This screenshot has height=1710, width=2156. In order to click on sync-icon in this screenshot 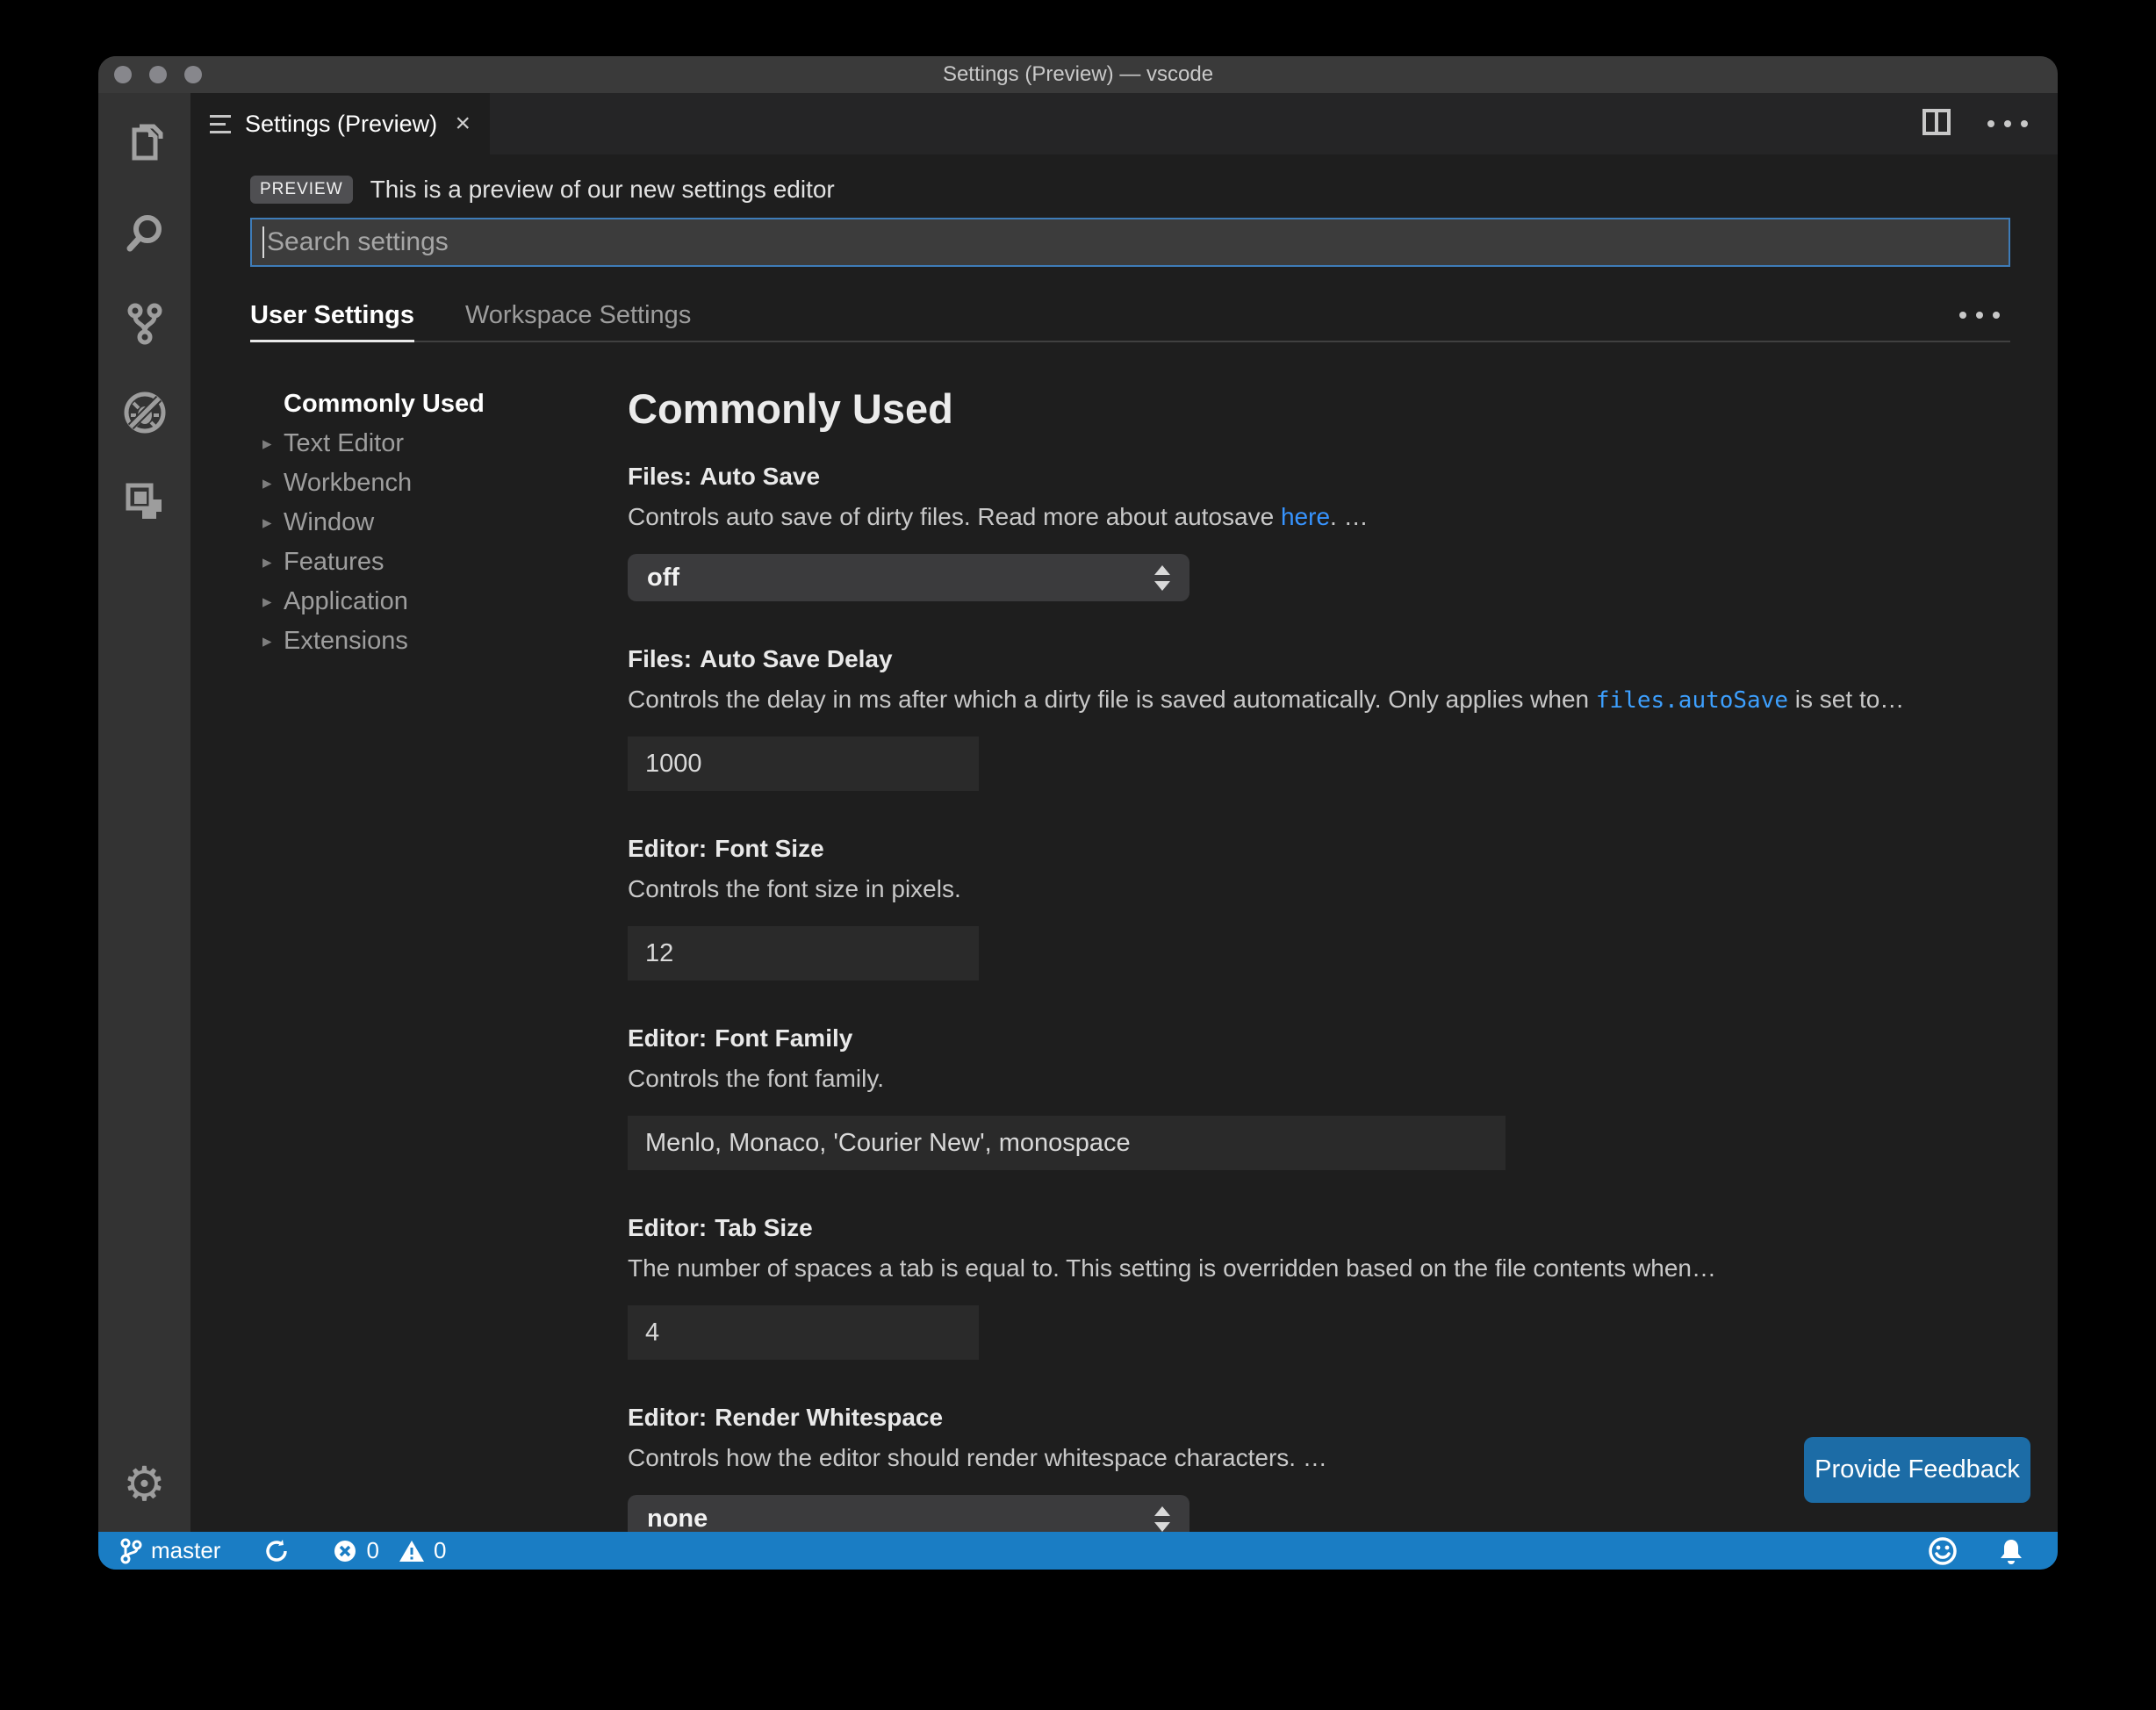, I will do `click(276, 1551)`.